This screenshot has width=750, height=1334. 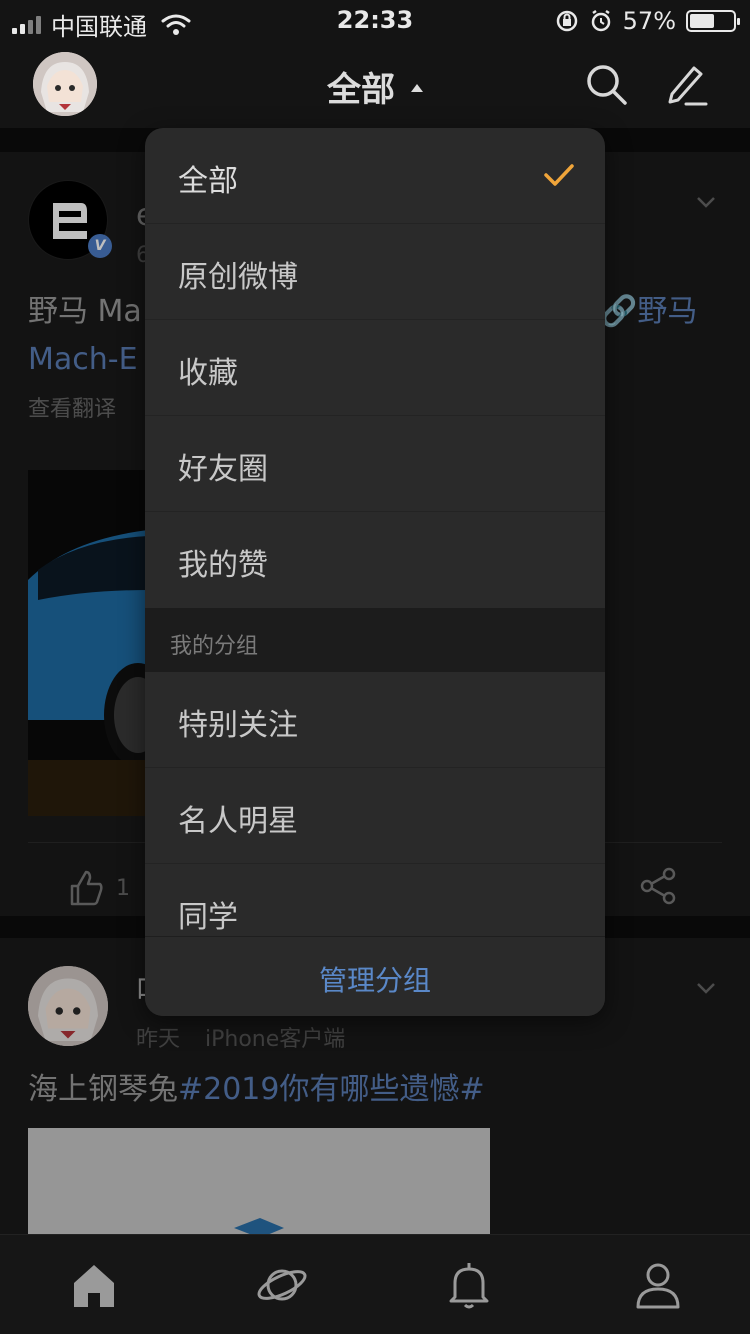 I want to click on top-navigation-bar: 全部, so click(x=375, y=84).